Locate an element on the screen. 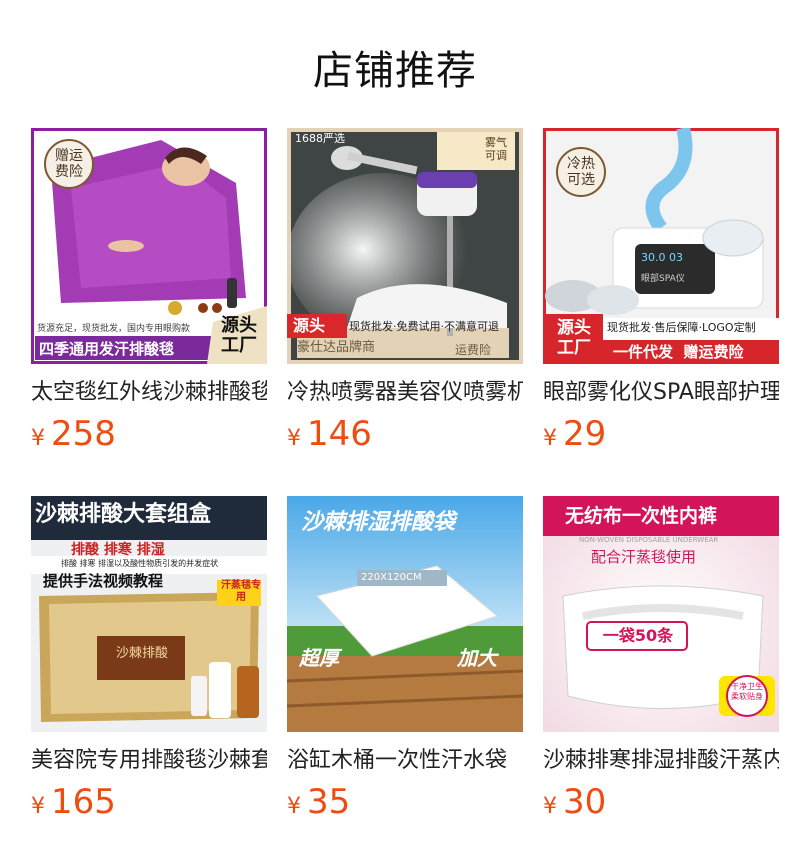 The image size is (790, 864). image-tag: 汗蒸毯专用 is located at coordinates (241, 591).